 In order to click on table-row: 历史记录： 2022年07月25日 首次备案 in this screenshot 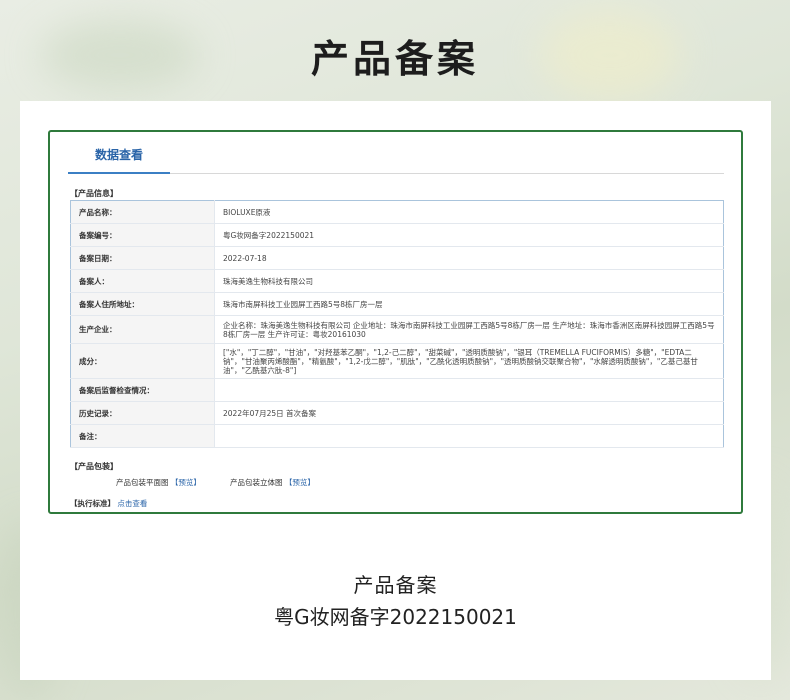, I will do `click(397, 413)`.